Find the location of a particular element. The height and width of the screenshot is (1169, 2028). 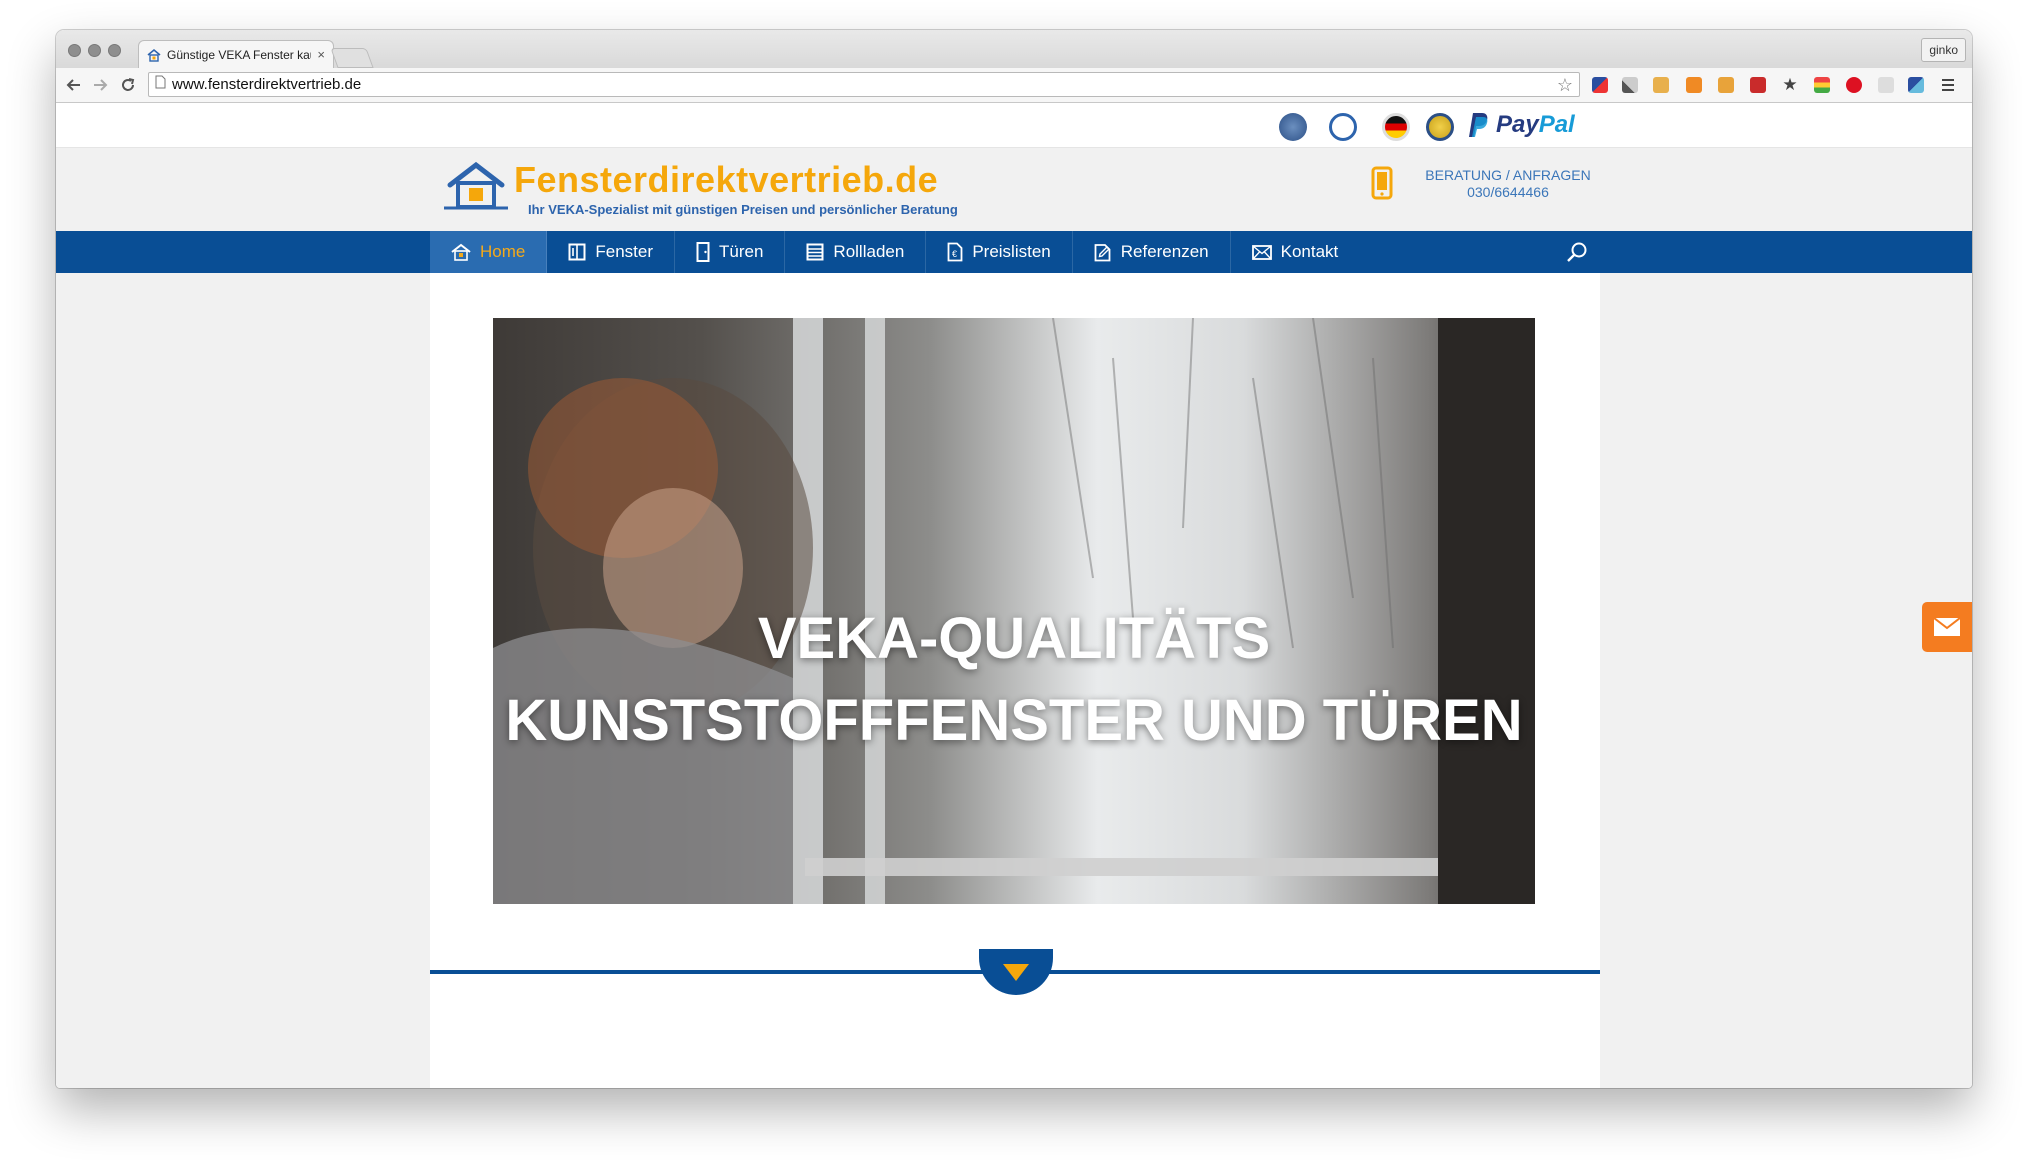

trust-badge-strip: PayPal is located at coordinates (1014, 125).